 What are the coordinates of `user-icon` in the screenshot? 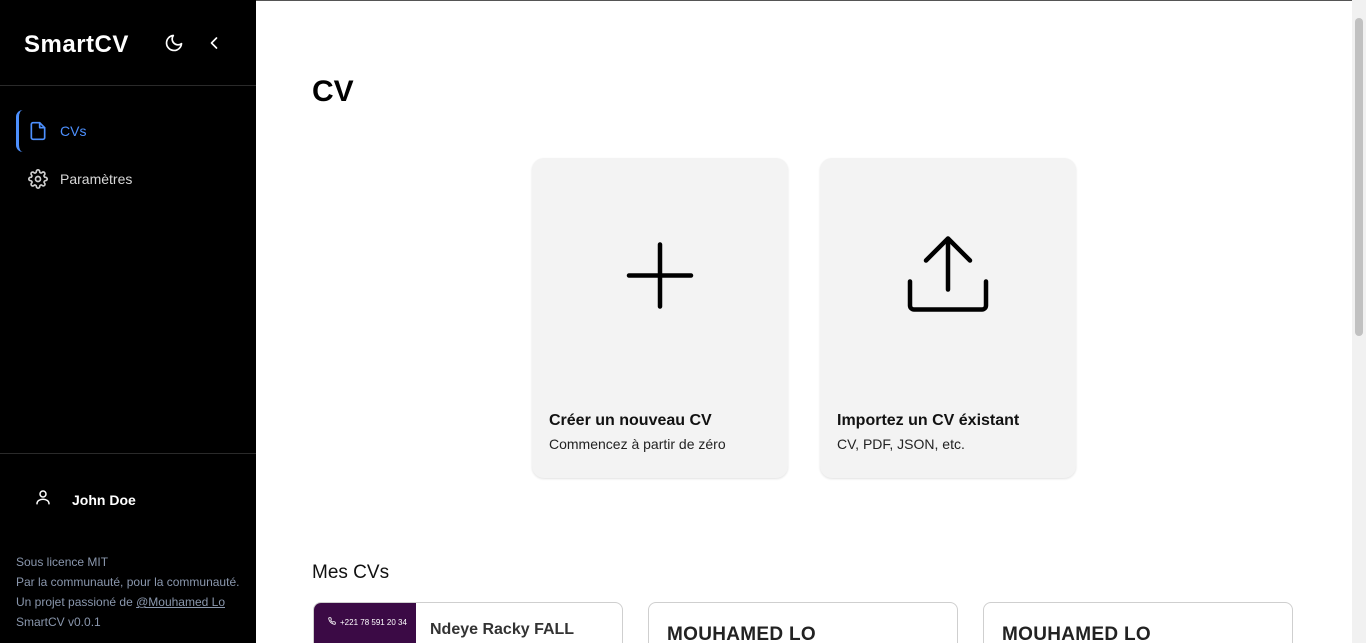 It's located at (43, 499).